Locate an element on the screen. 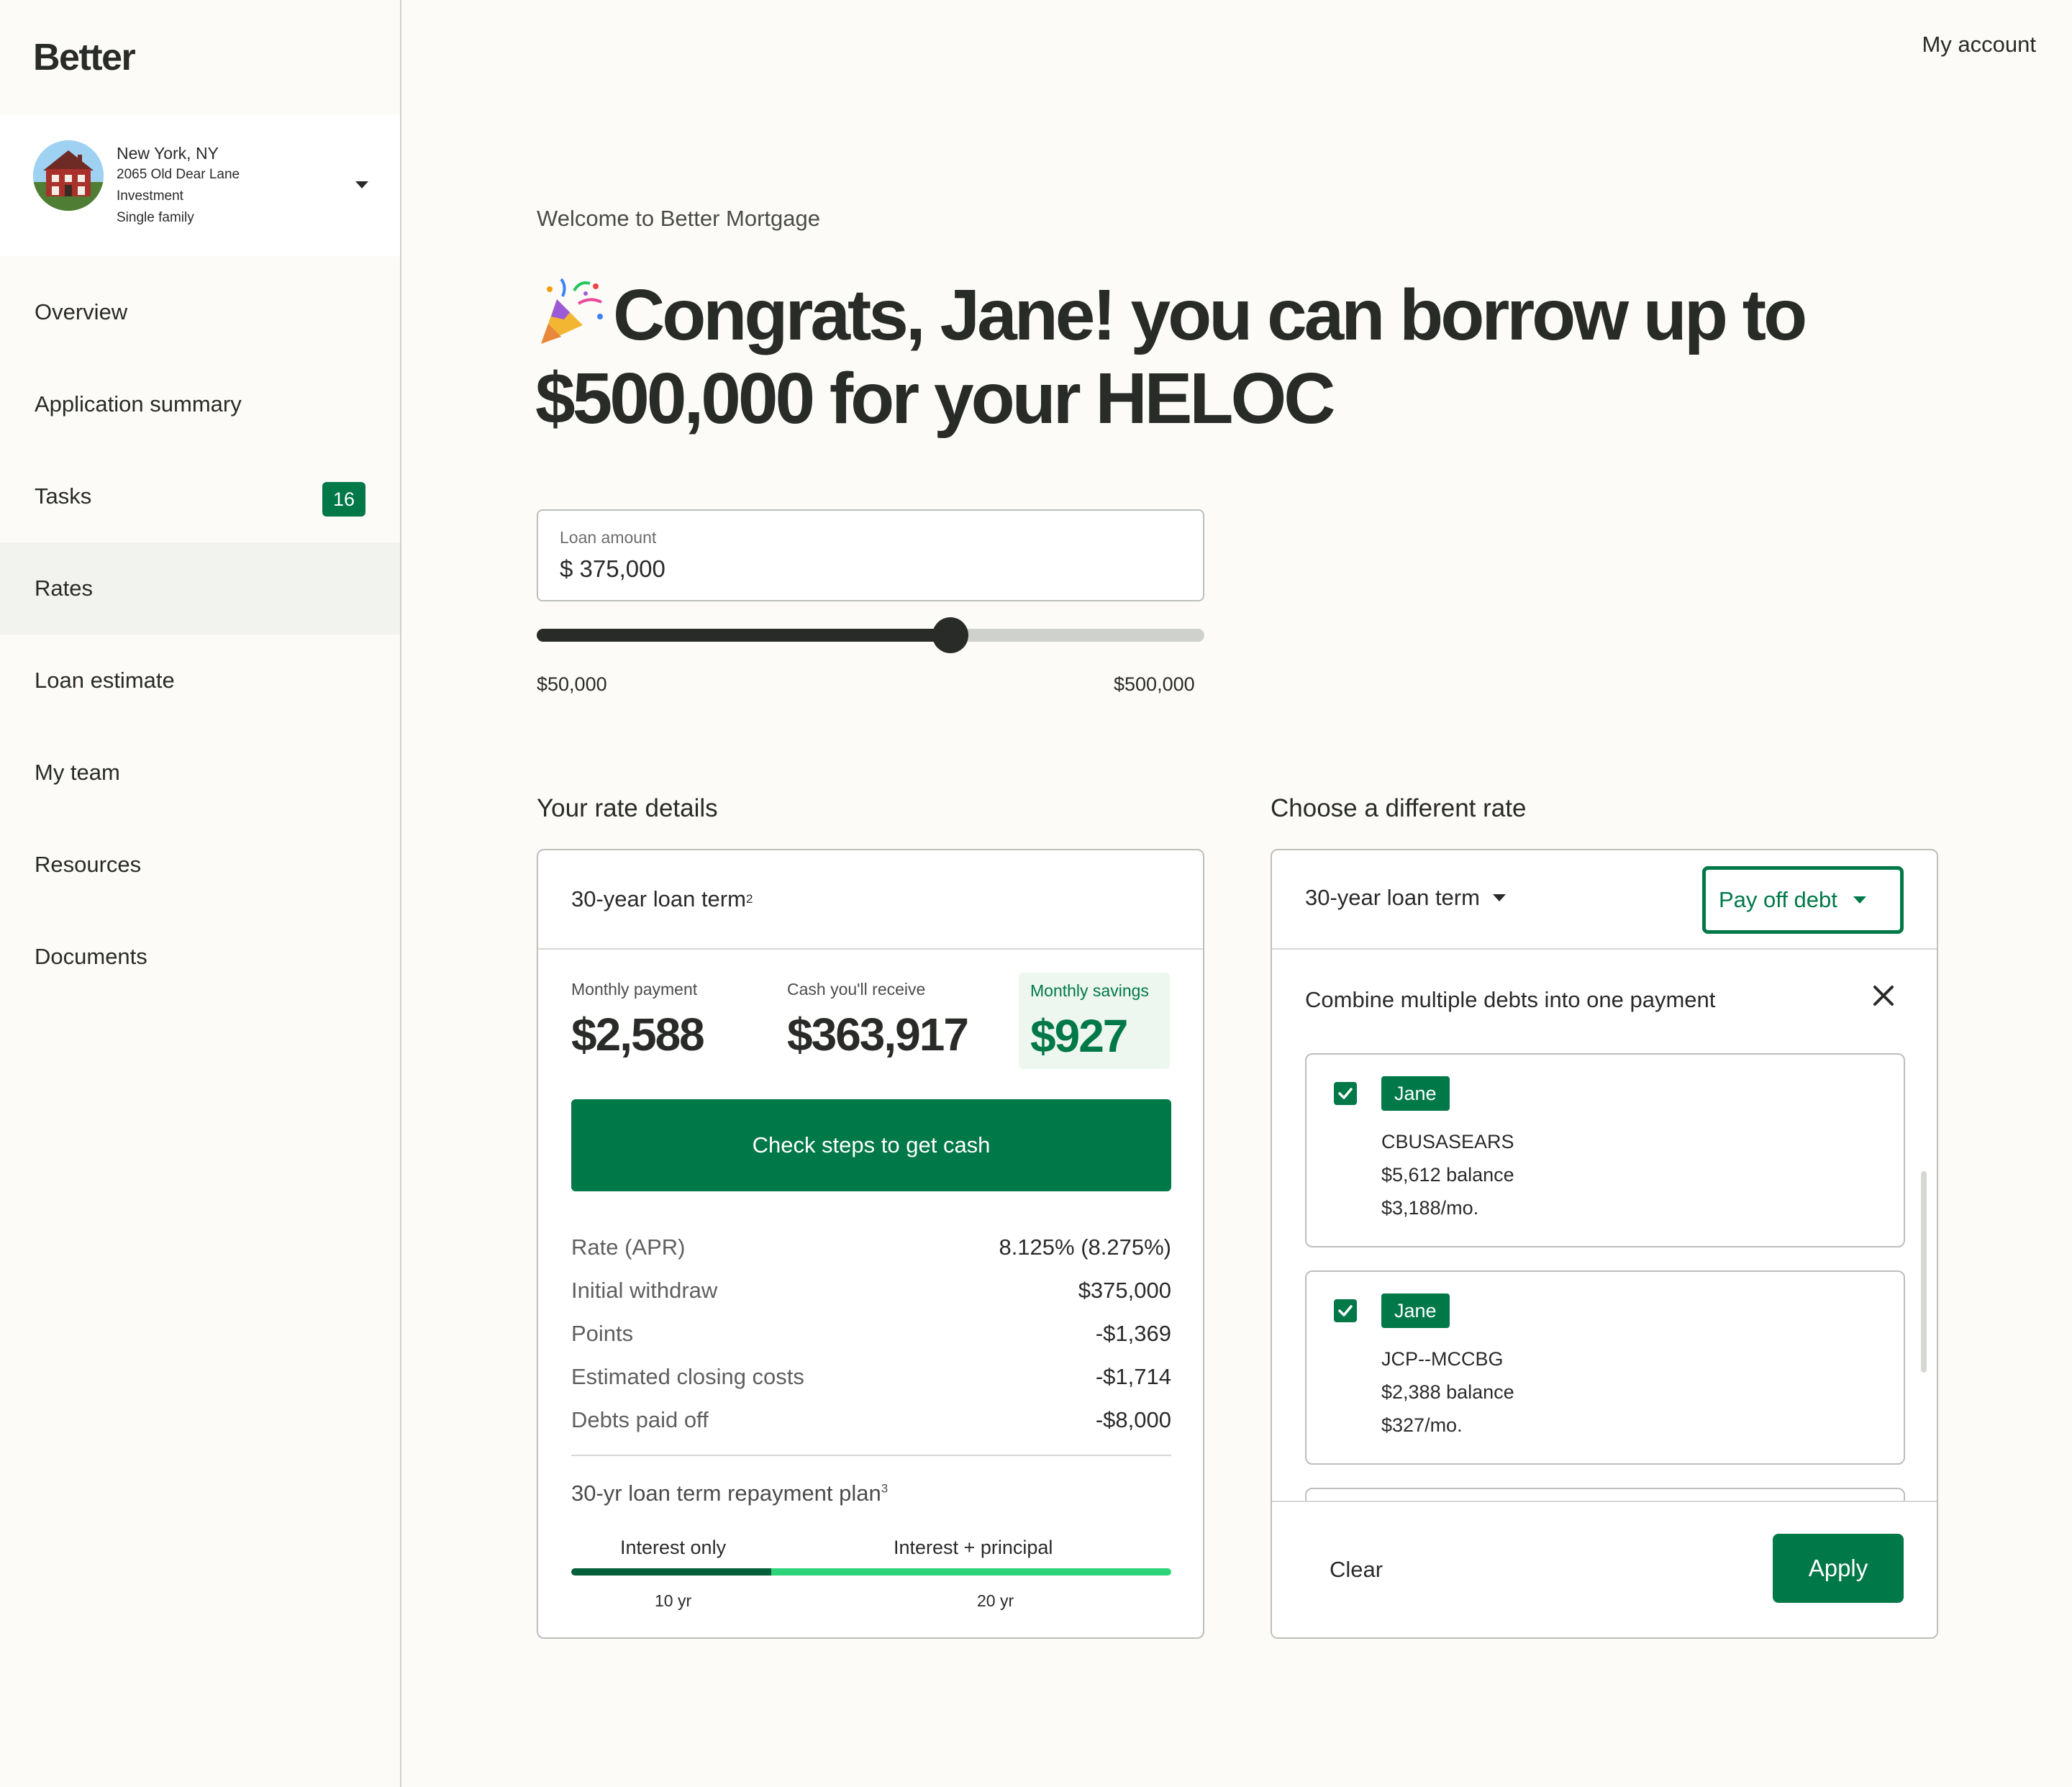  slider-handle is located at coordinates (951, 635).